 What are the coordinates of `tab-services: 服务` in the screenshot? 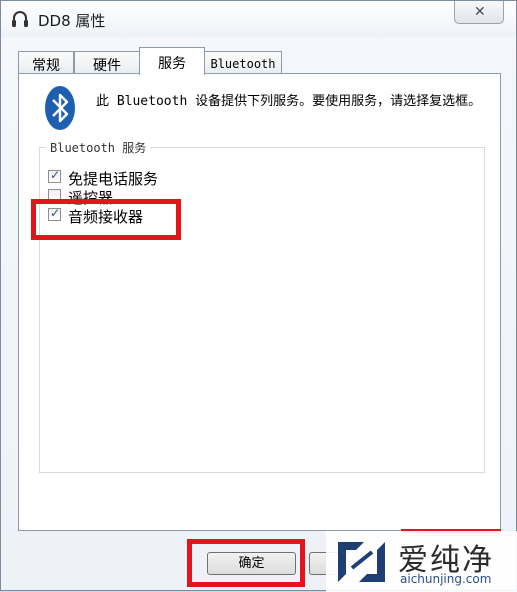 It's located at (172, 61).